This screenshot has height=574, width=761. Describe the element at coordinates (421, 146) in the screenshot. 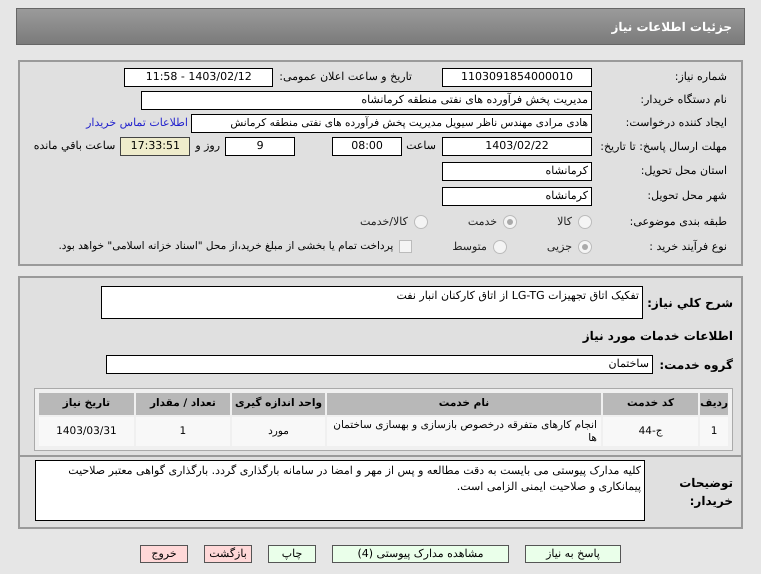

I see `field-label: ساعت` at that location.